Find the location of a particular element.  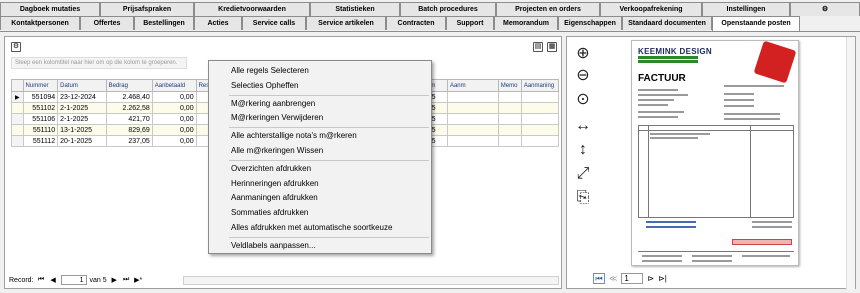

column-header: Aanmaning is located at coordinates (540, 85).